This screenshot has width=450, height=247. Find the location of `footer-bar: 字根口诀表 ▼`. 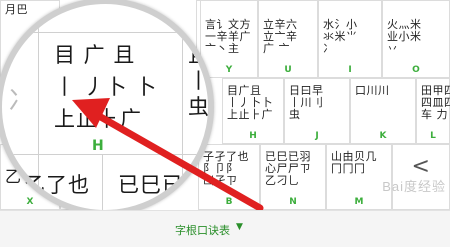

footer-bar: 字根口诀表 ▼ is located at coordinates (225, 228).